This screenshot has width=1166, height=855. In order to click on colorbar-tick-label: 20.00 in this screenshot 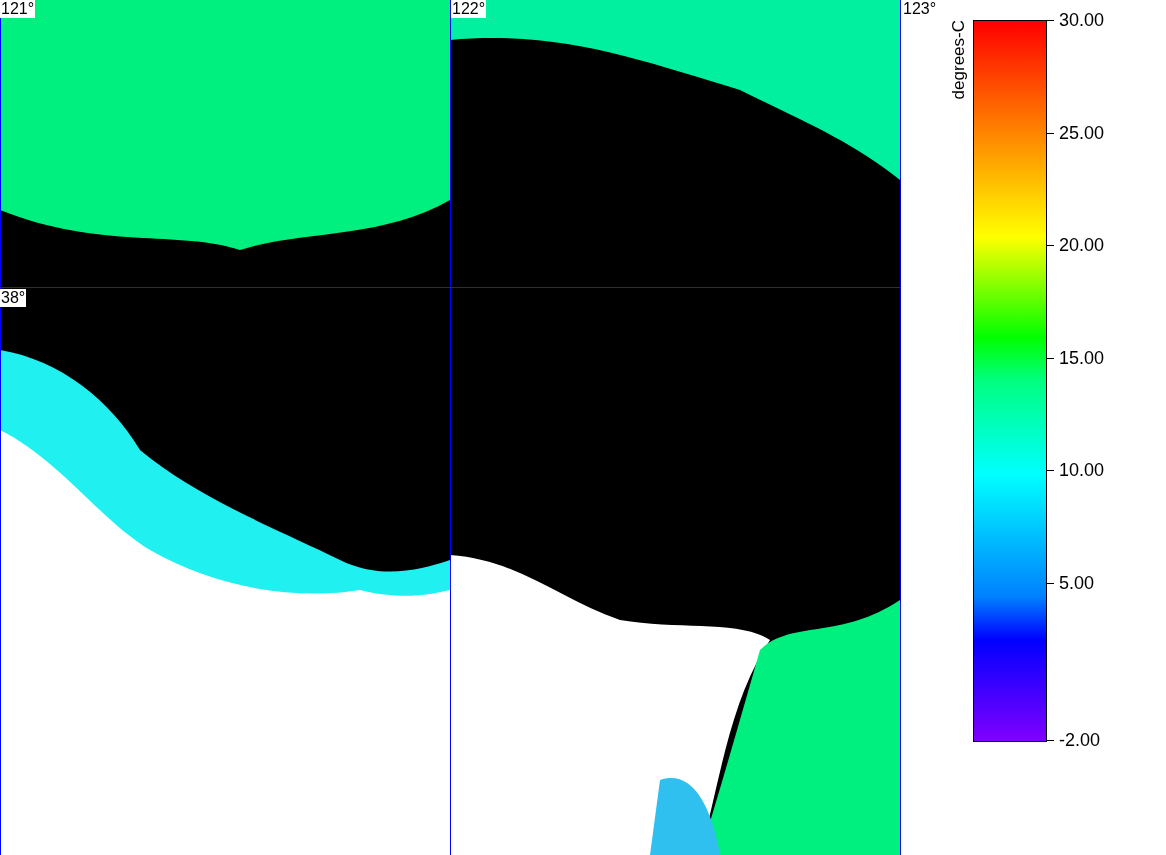, I will do `click(1082, 245)`.